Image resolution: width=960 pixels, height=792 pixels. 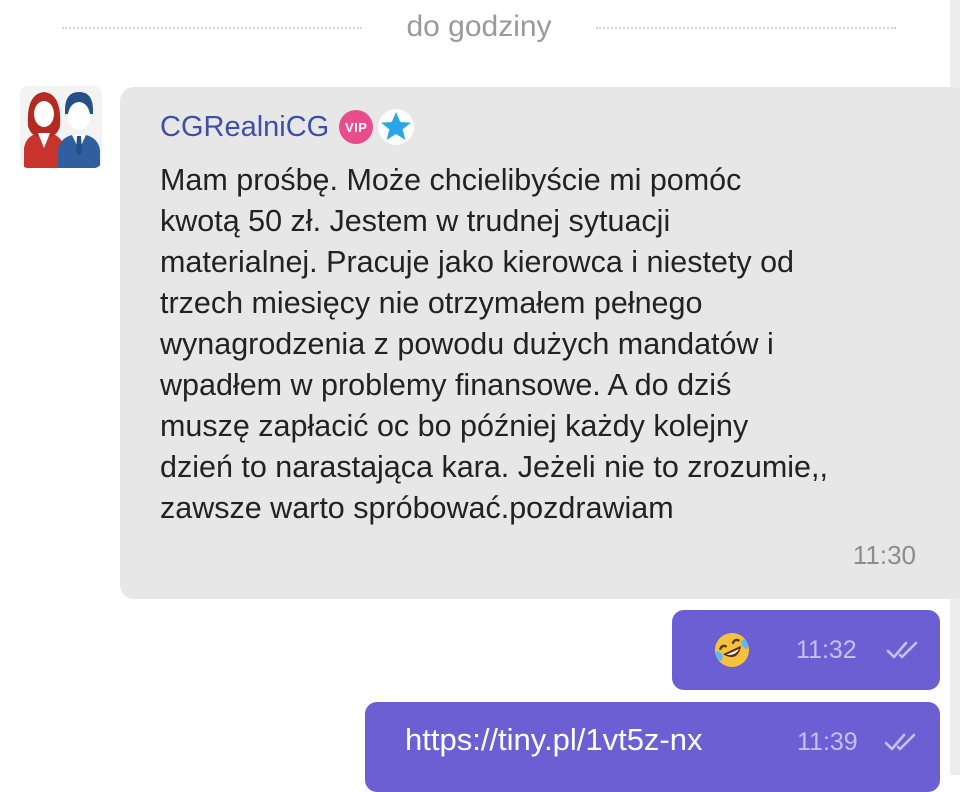 I want to click on vip-badge-icon: VIP, so click(x=356, y=127).